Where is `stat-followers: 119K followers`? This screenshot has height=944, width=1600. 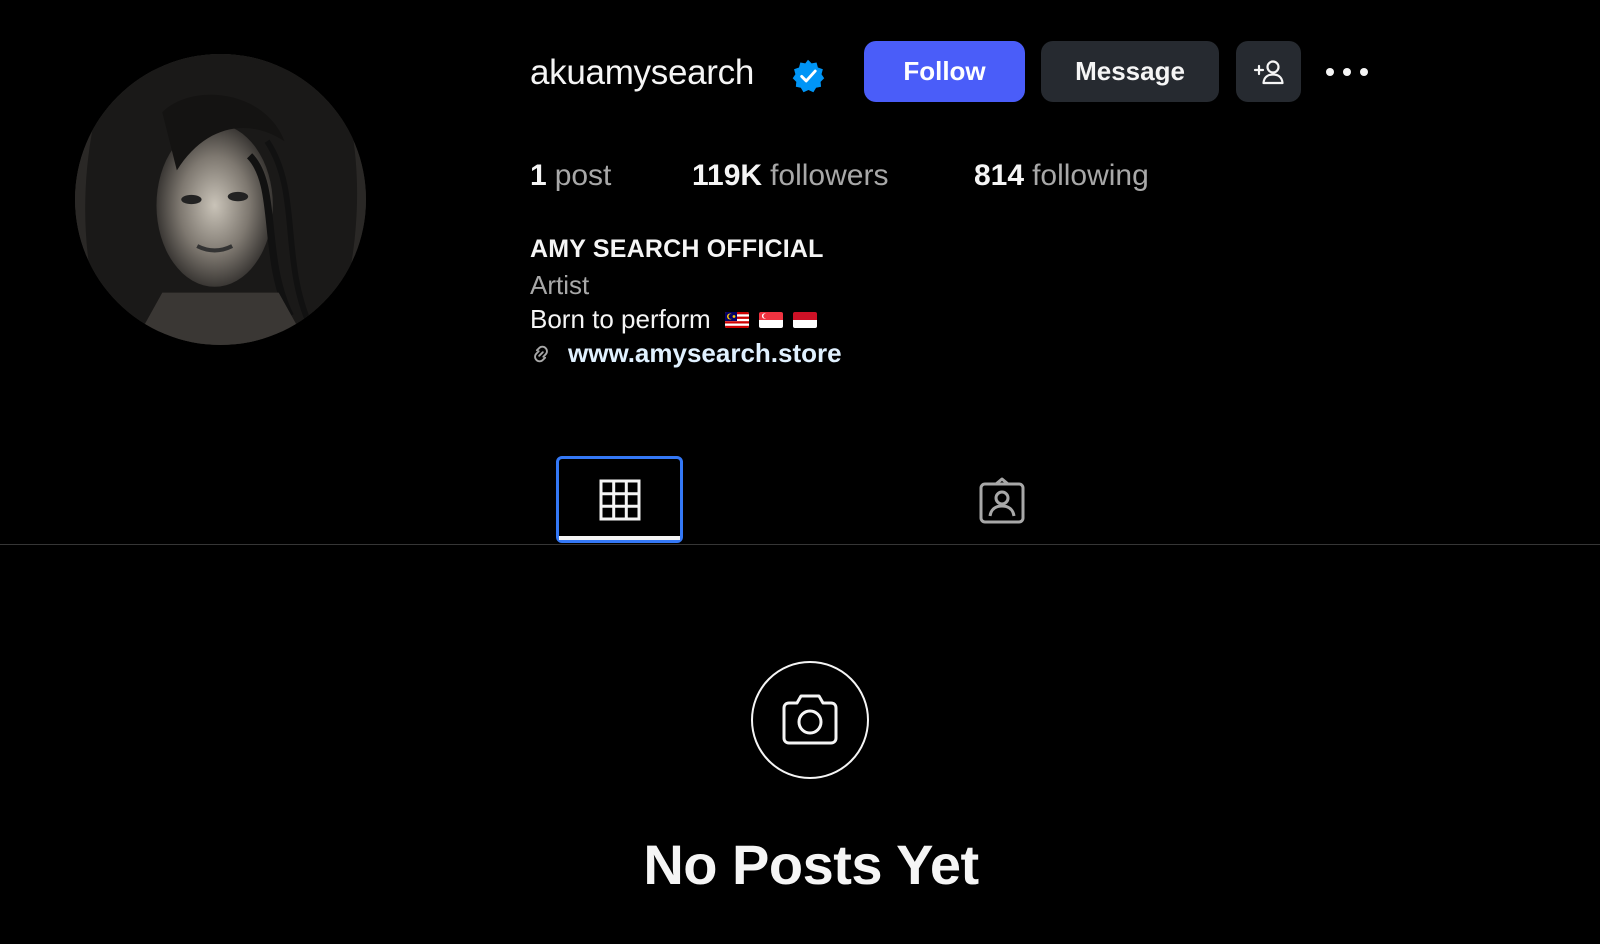 stat-followers: 119K followers is located at coordinates (790, 176).